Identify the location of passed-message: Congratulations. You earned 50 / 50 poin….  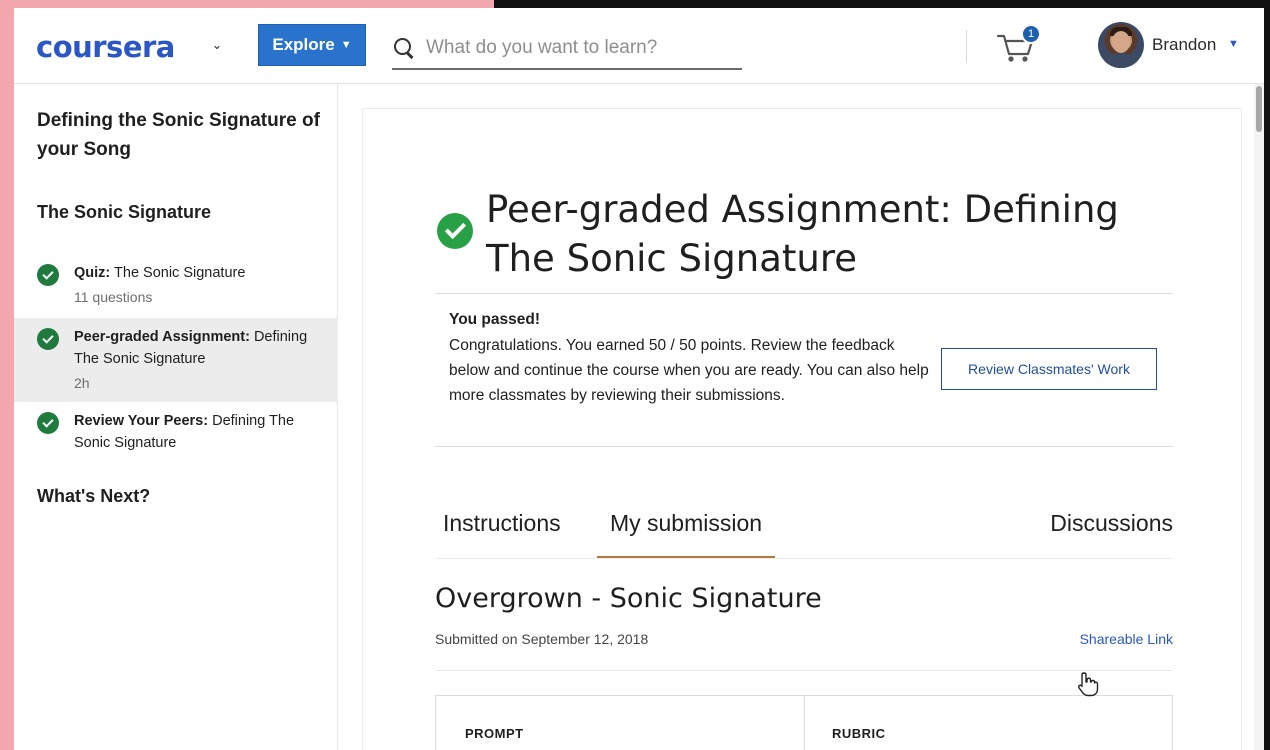
(689, 370).